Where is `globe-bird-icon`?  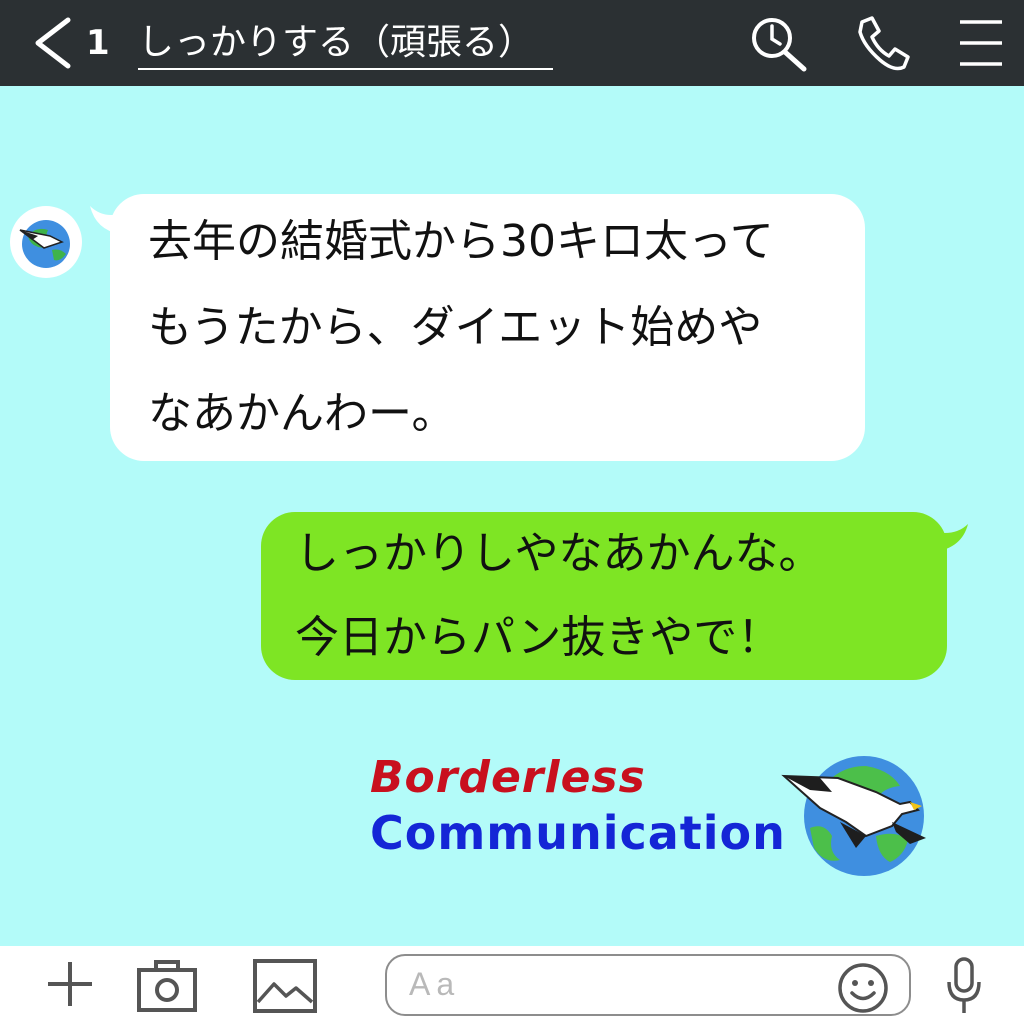
globe-bird-icon is located at coordinates (44, 244).